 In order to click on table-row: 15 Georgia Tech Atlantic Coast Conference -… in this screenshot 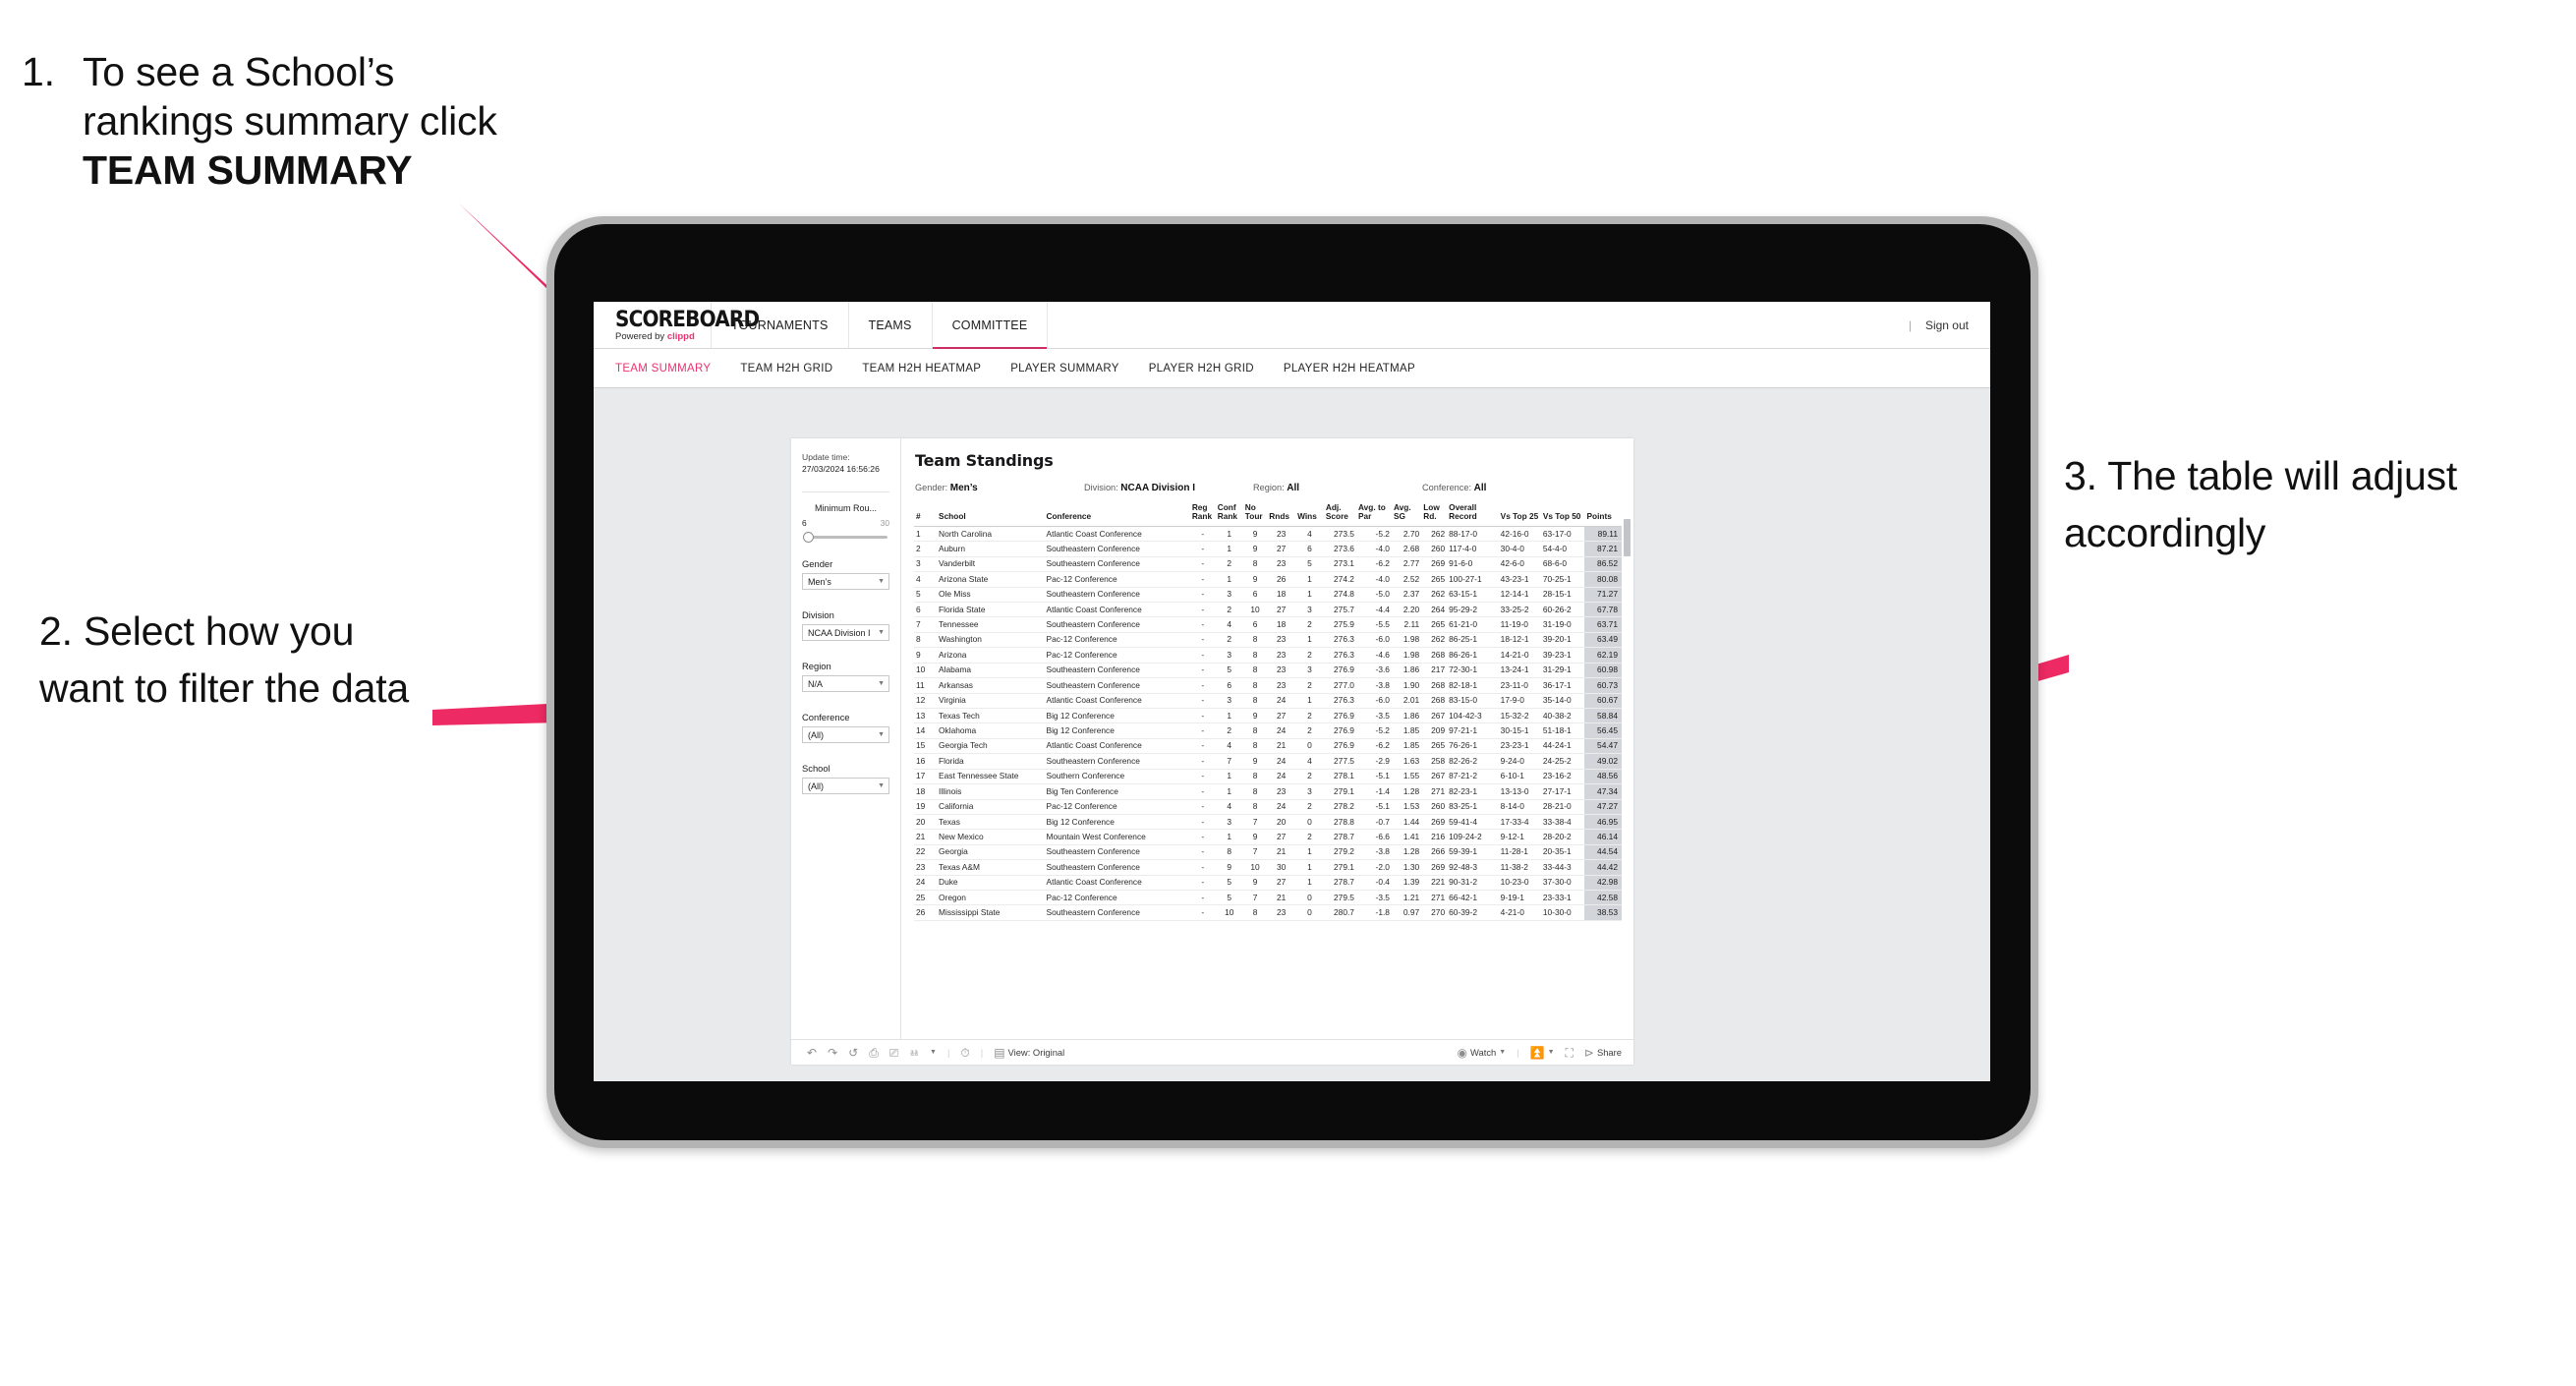, I will do `click(1268, 747)`.